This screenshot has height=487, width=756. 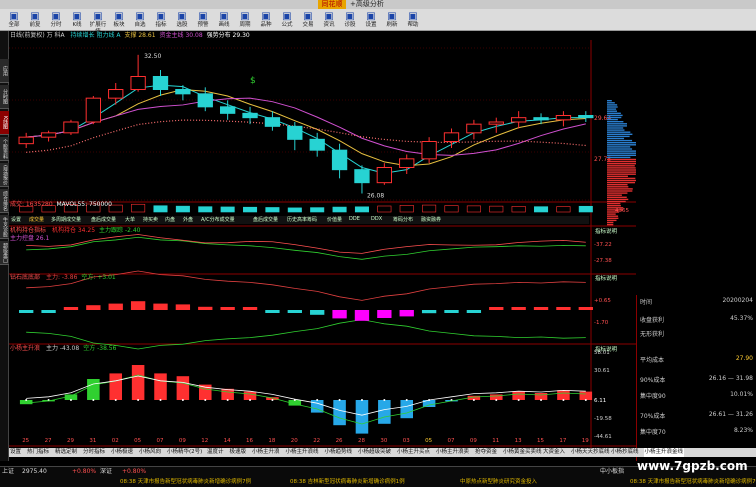 I want to click on indicator-tab-1: 热门指标, so click(x=38, y=452).